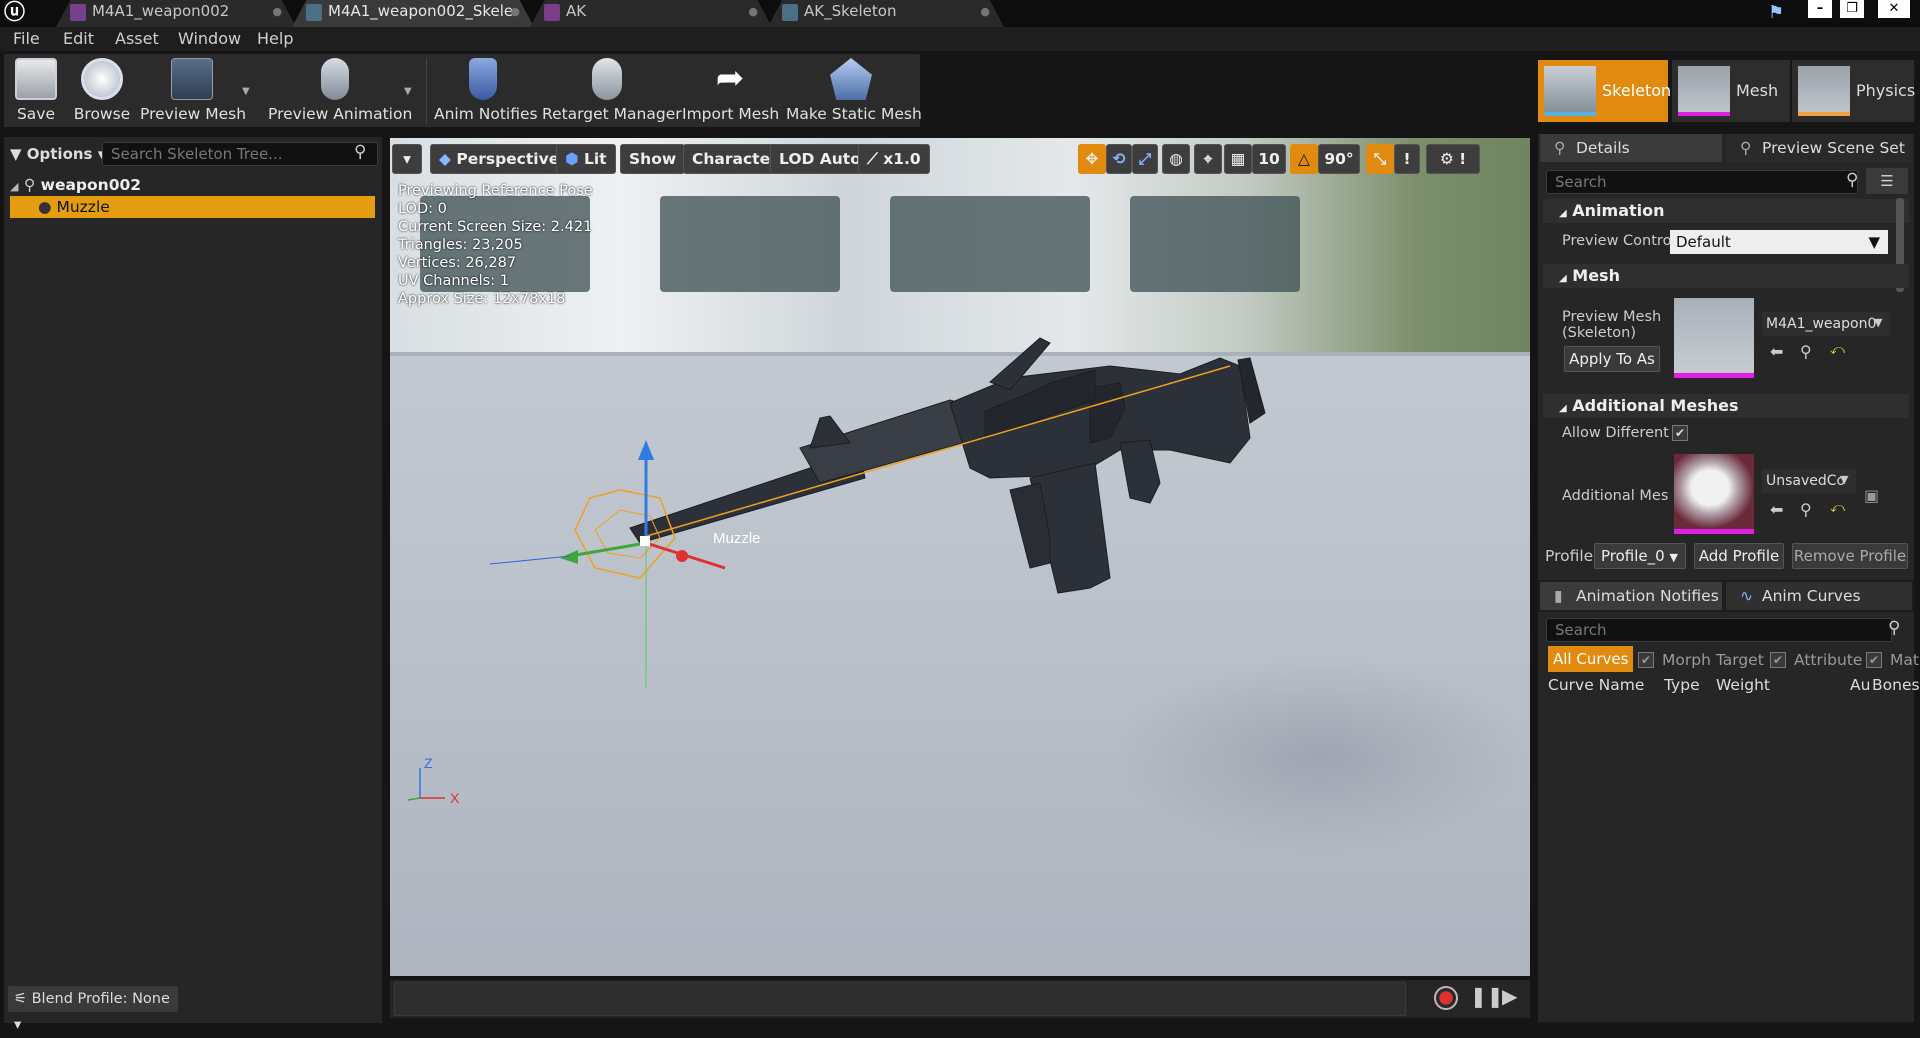 This screenshot has height=1038, width=1920. What do you see at coordinates (1726, 211) in the screenshot?
I see `section-animation: ◢ Animation` at bounding box center [1726, 211].